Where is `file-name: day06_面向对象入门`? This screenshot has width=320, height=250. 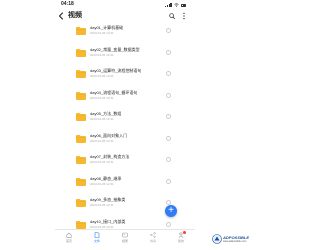
file-name: day06_面向对象入门 is located at coordinates (109, 135).